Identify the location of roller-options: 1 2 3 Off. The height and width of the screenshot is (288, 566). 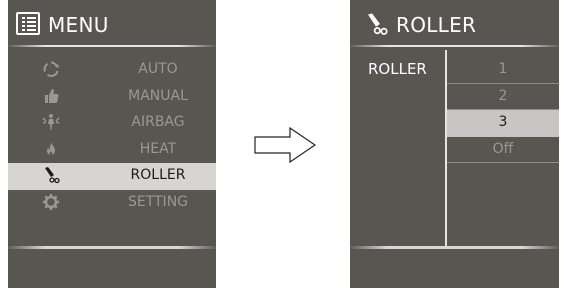
(503, 110).